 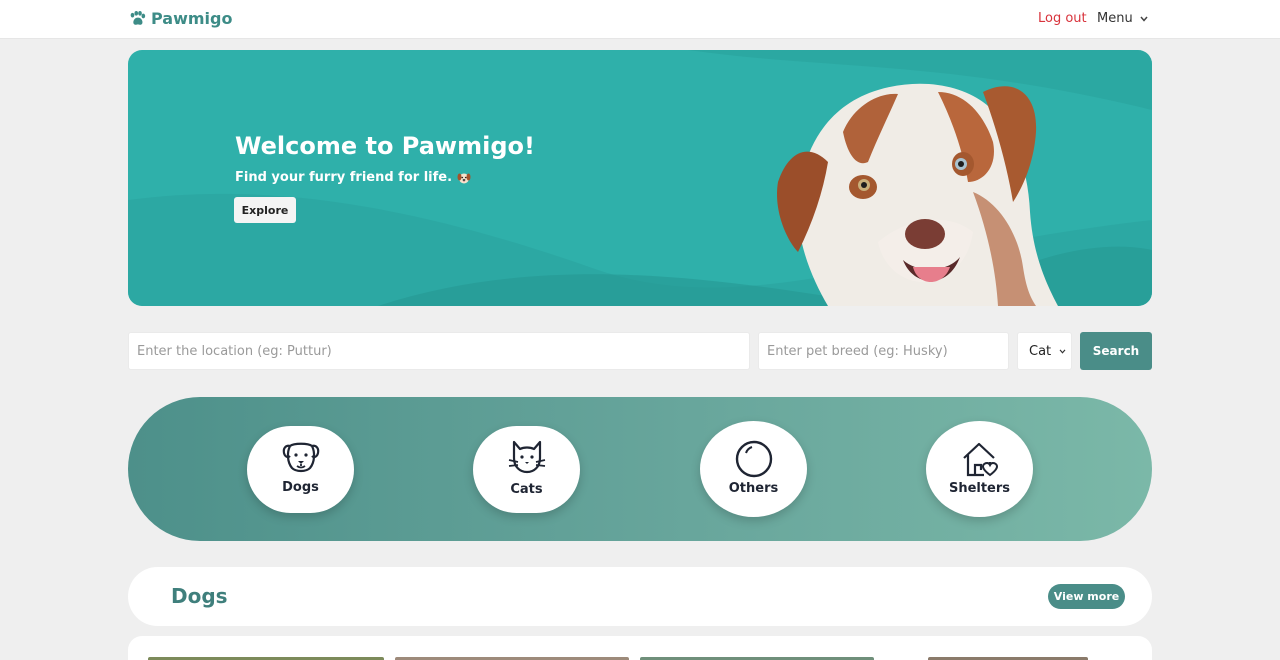 What do you see at coordinates (753, 459) in the screenshot?
I see `circle-icon` at bounding box center [753, 459].